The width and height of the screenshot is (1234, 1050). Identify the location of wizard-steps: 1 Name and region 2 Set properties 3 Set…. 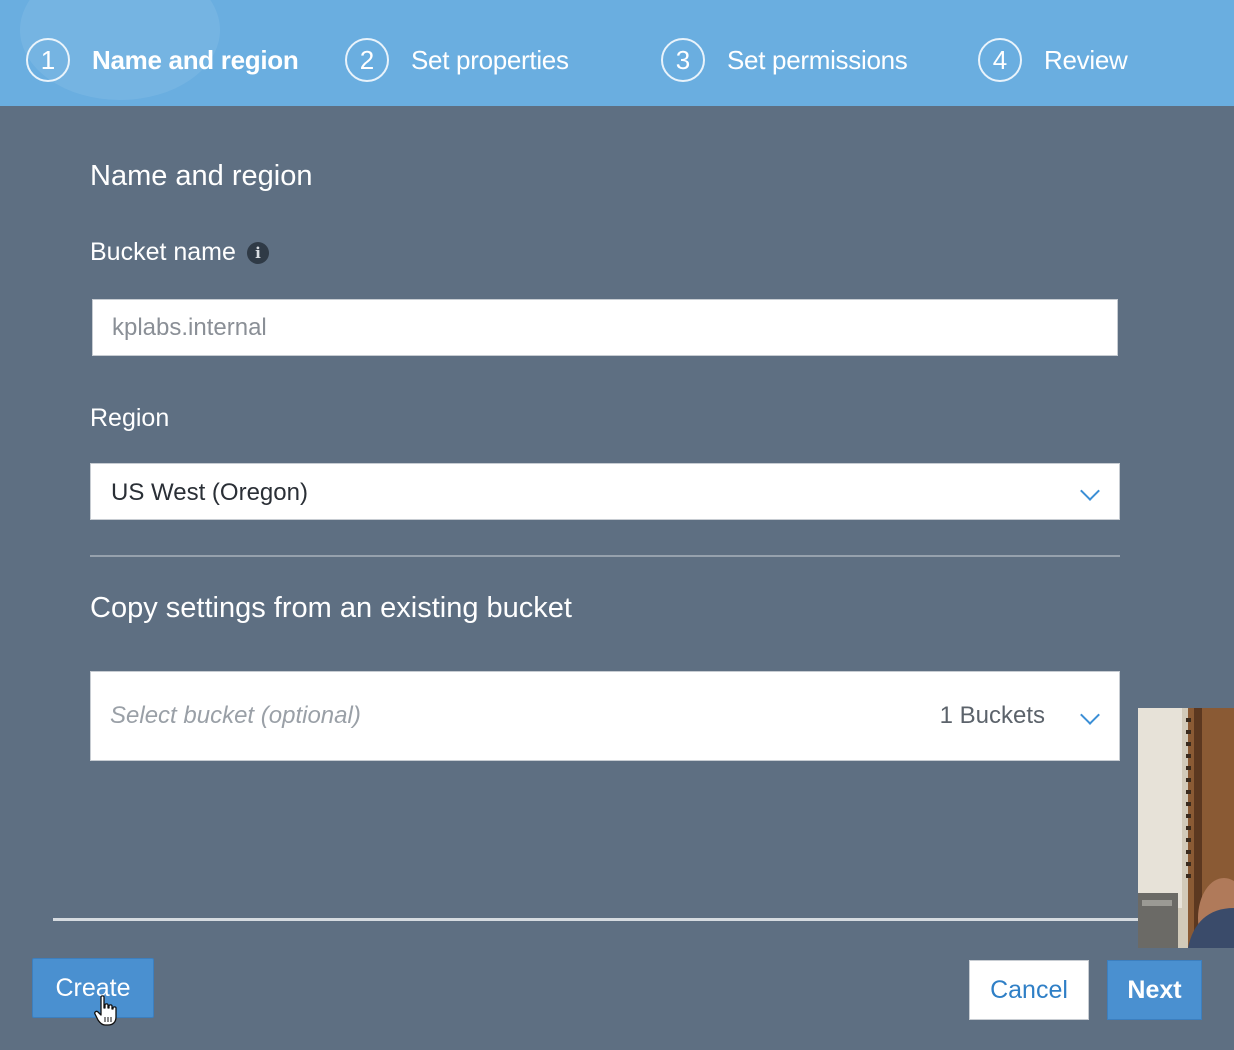
(617, 53).